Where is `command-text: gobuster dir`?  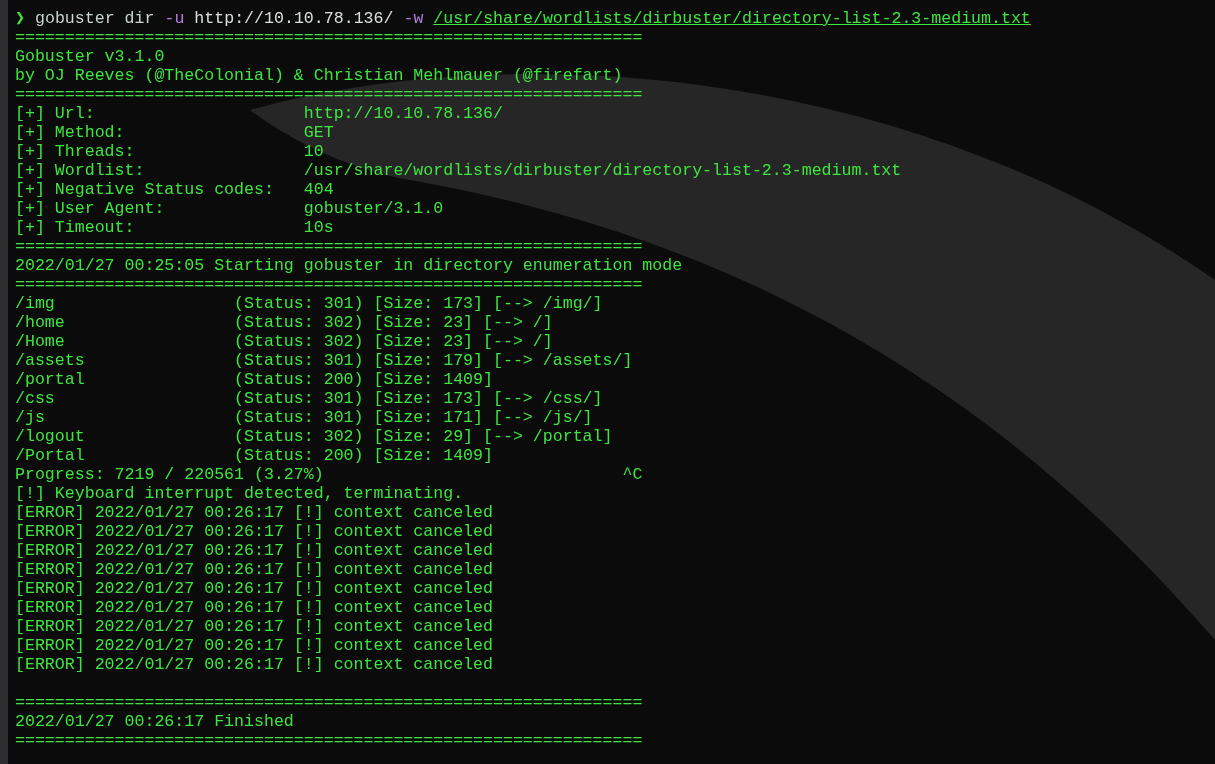 command-text: gobuster dir is located at coordinates (94, 18).